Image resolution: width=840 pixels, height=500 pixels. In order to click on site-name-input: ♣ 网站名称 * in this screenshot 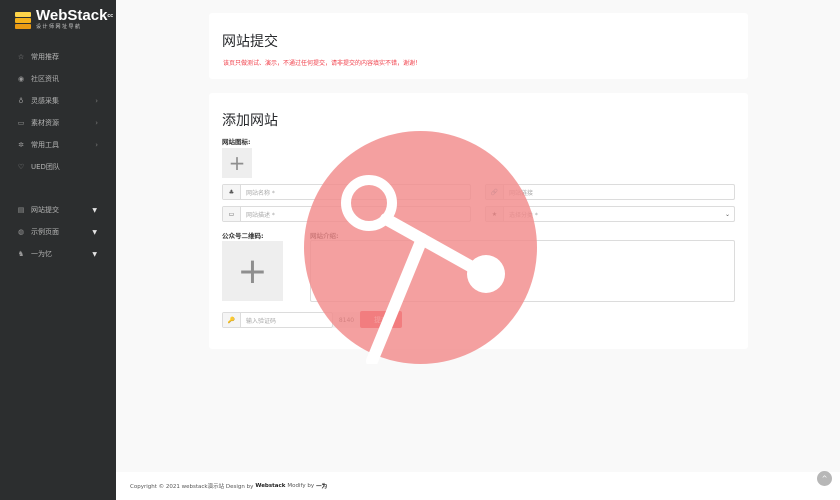, I will do `click(346, 192)`.